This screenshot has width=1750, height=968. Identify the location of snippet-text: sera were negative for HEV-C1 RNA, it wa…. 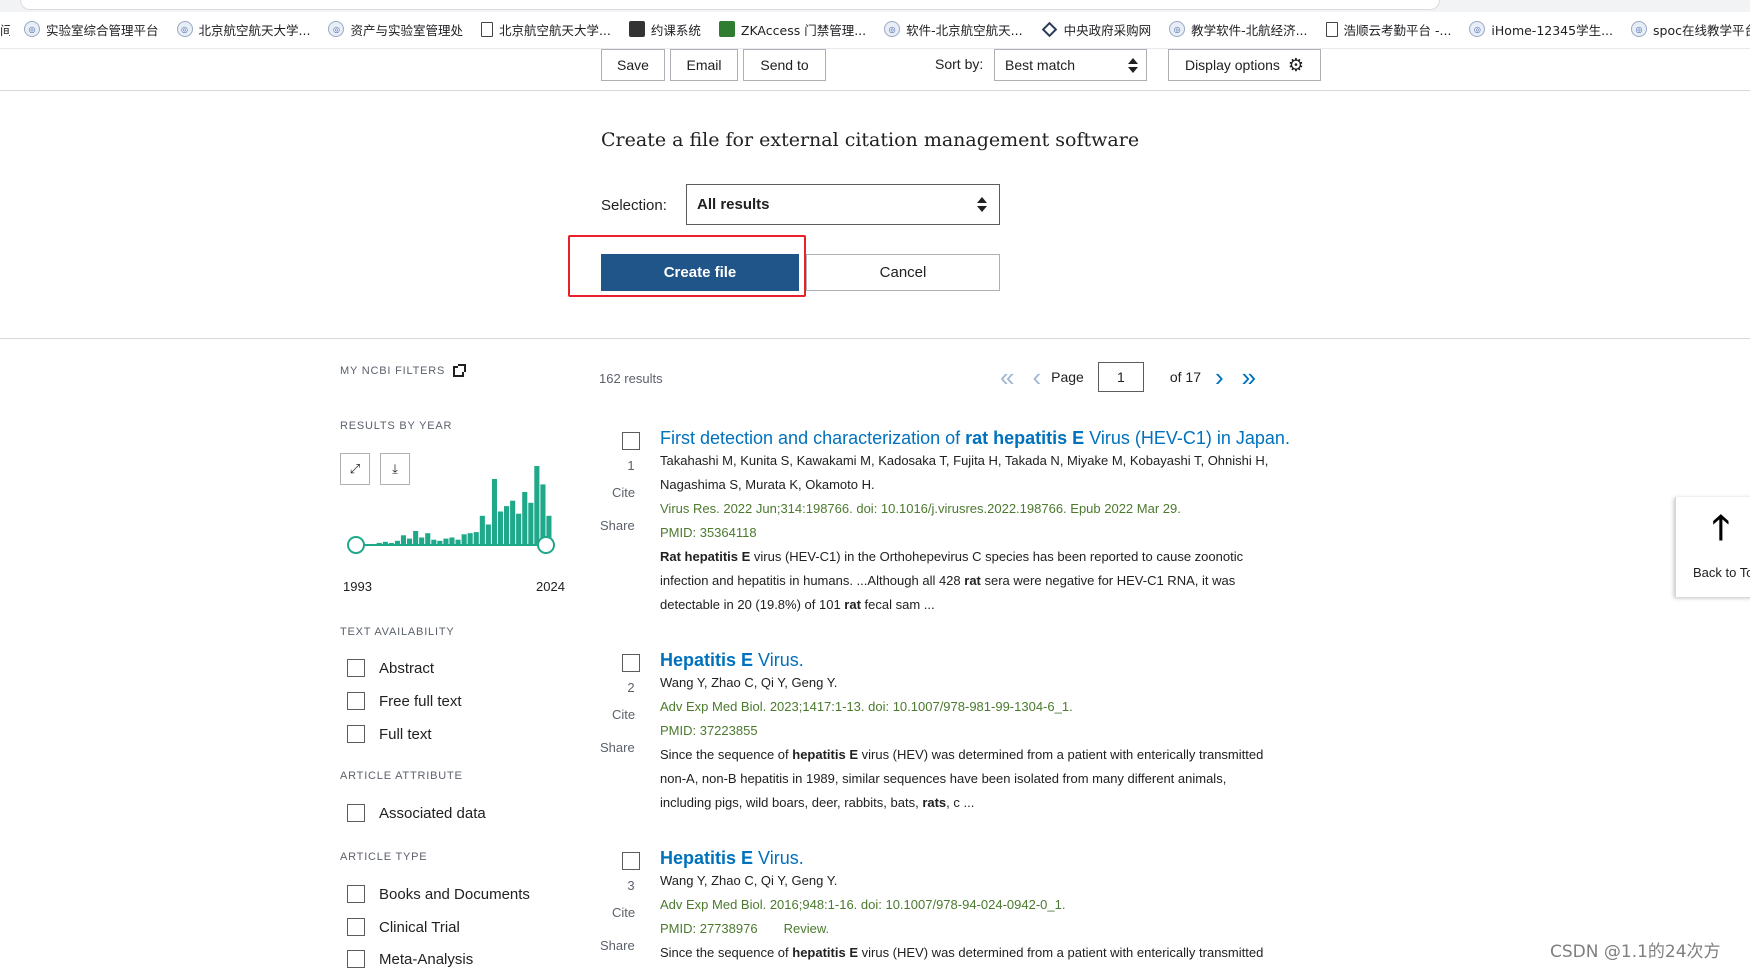
(1108, 580).